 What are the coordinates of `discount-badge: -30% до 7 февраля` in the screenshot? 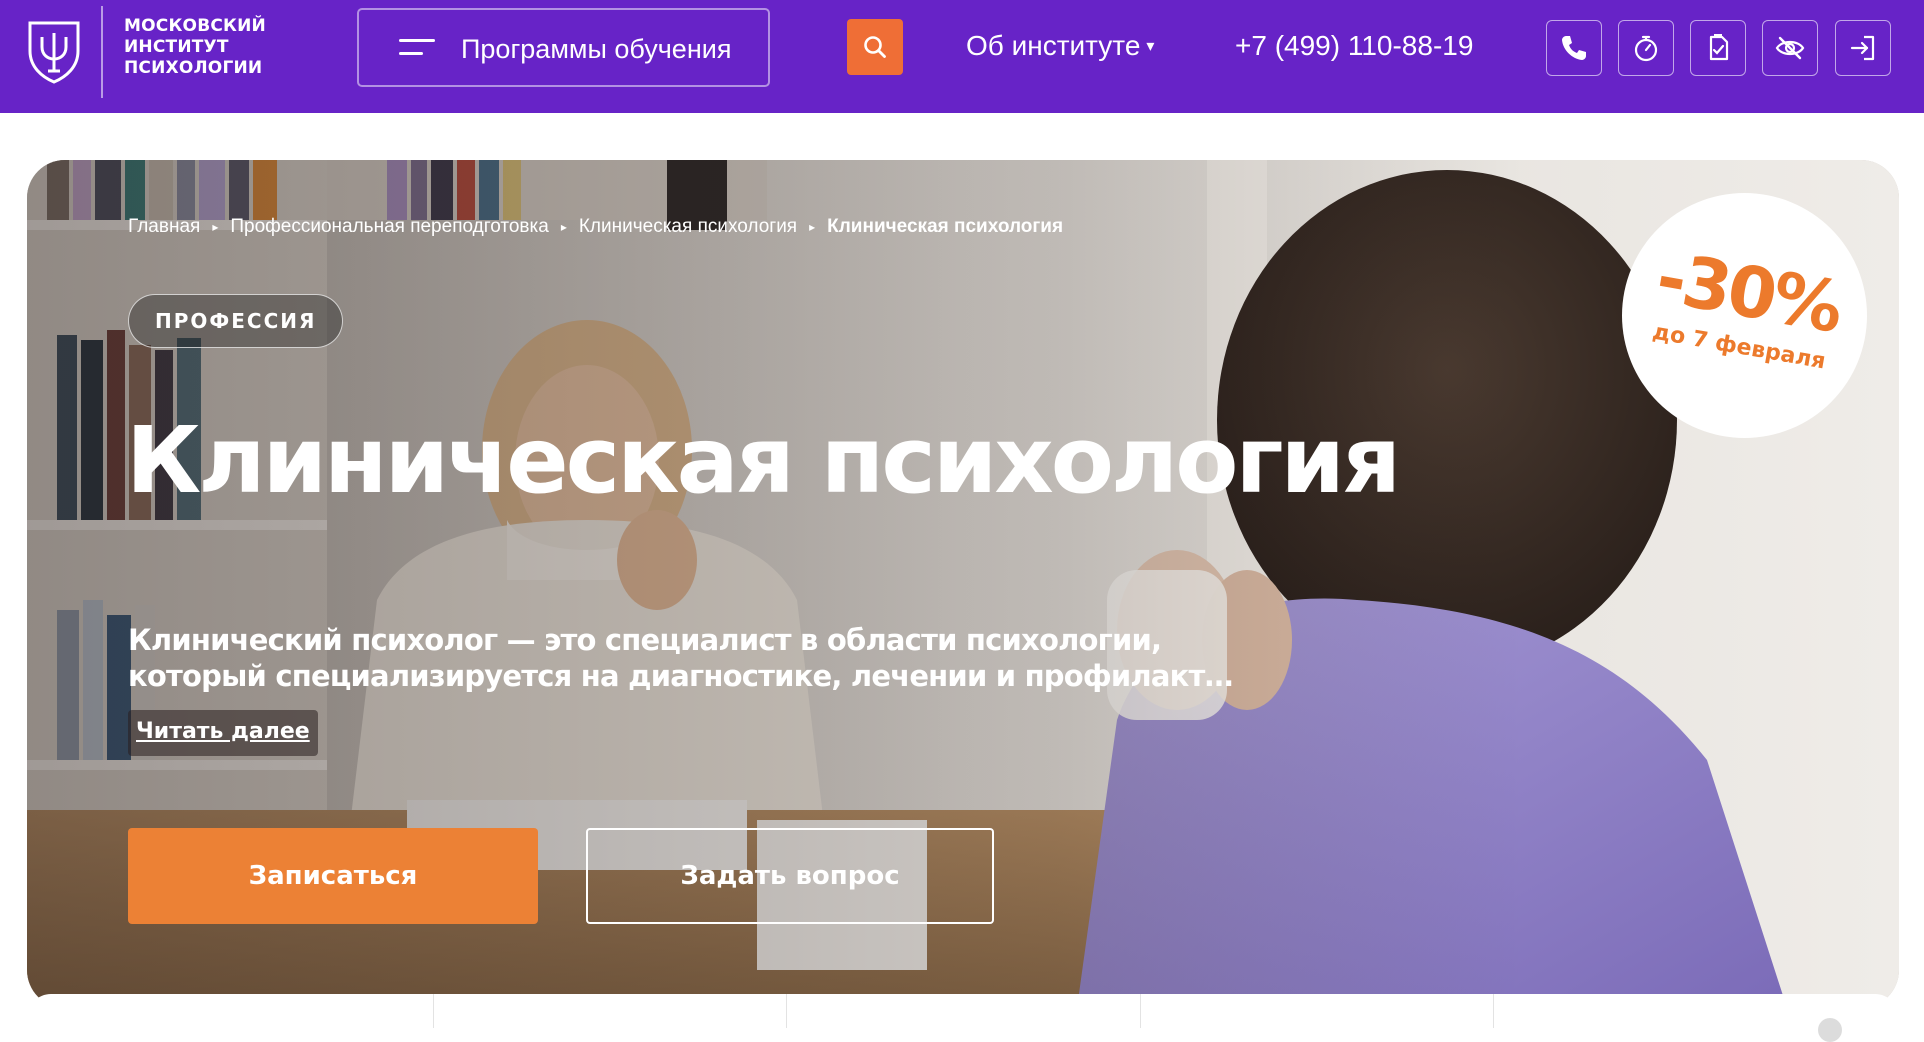 It's located at (1744, 315).